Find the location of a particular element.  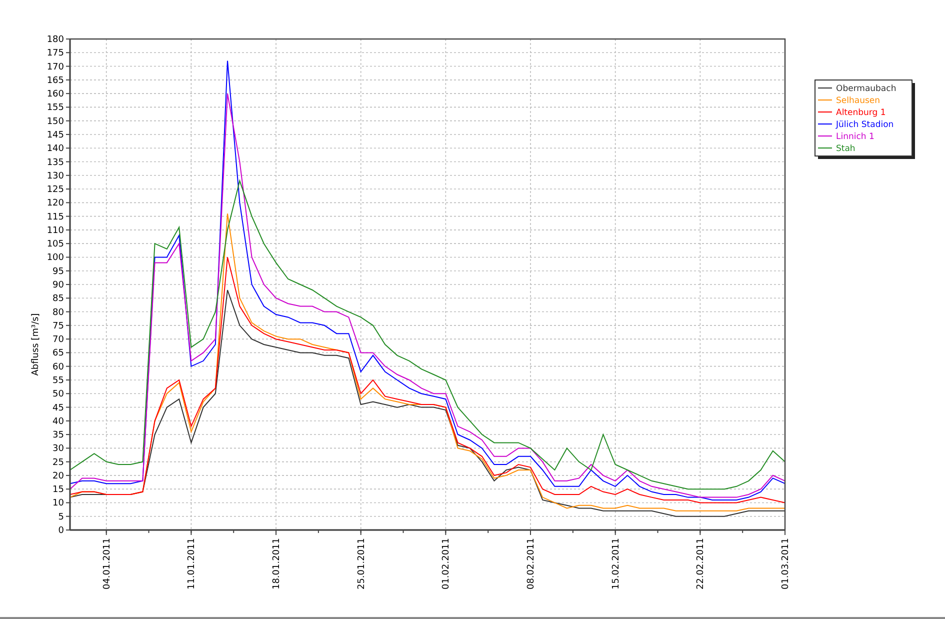

x-tick-label: 18.01.2011 is located at coordinates (277, 564).